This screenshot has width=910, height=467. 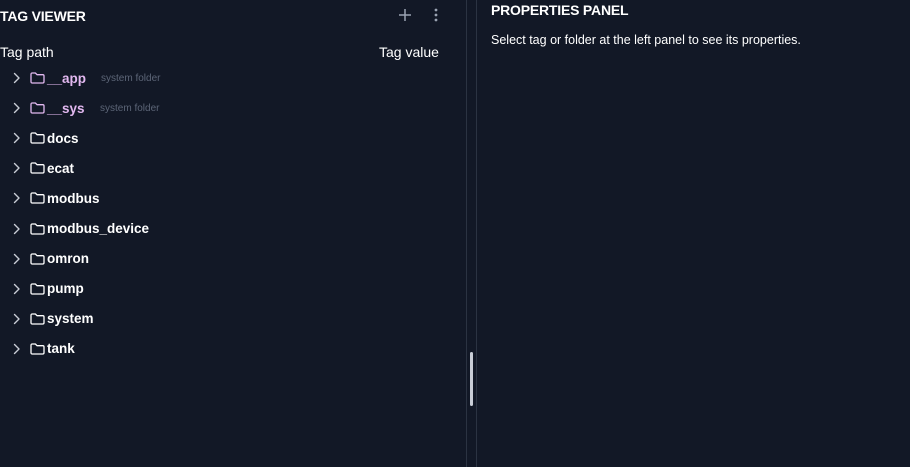 What do you see at coordinates (230, 289) in the screenshot?
I see `tree-item-folder: pump` at bounding box center [230, 289].